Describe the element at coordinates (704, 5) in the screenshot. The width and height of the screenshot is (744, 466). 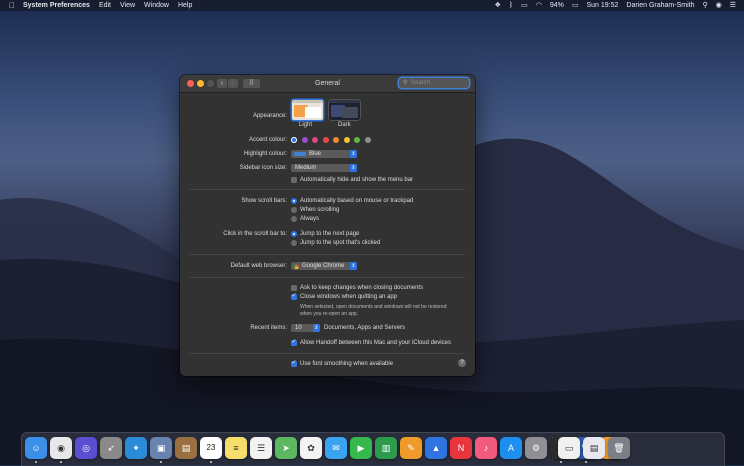
I see `spotlight-icon: ⚲` at that location.